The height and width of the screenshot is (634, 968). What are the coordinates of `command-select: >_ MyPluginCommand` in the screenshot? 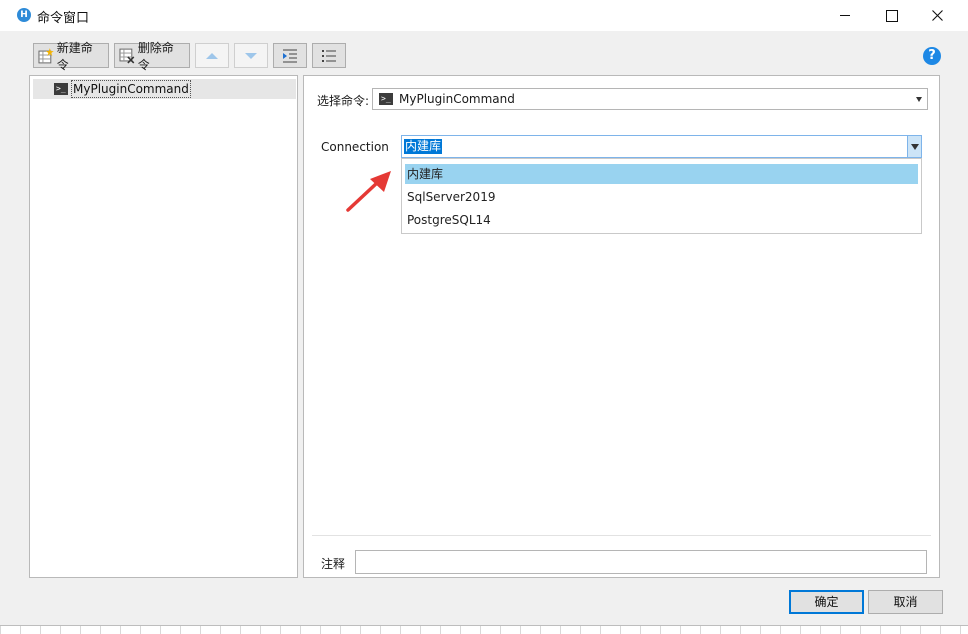 It's located at (650, 99).